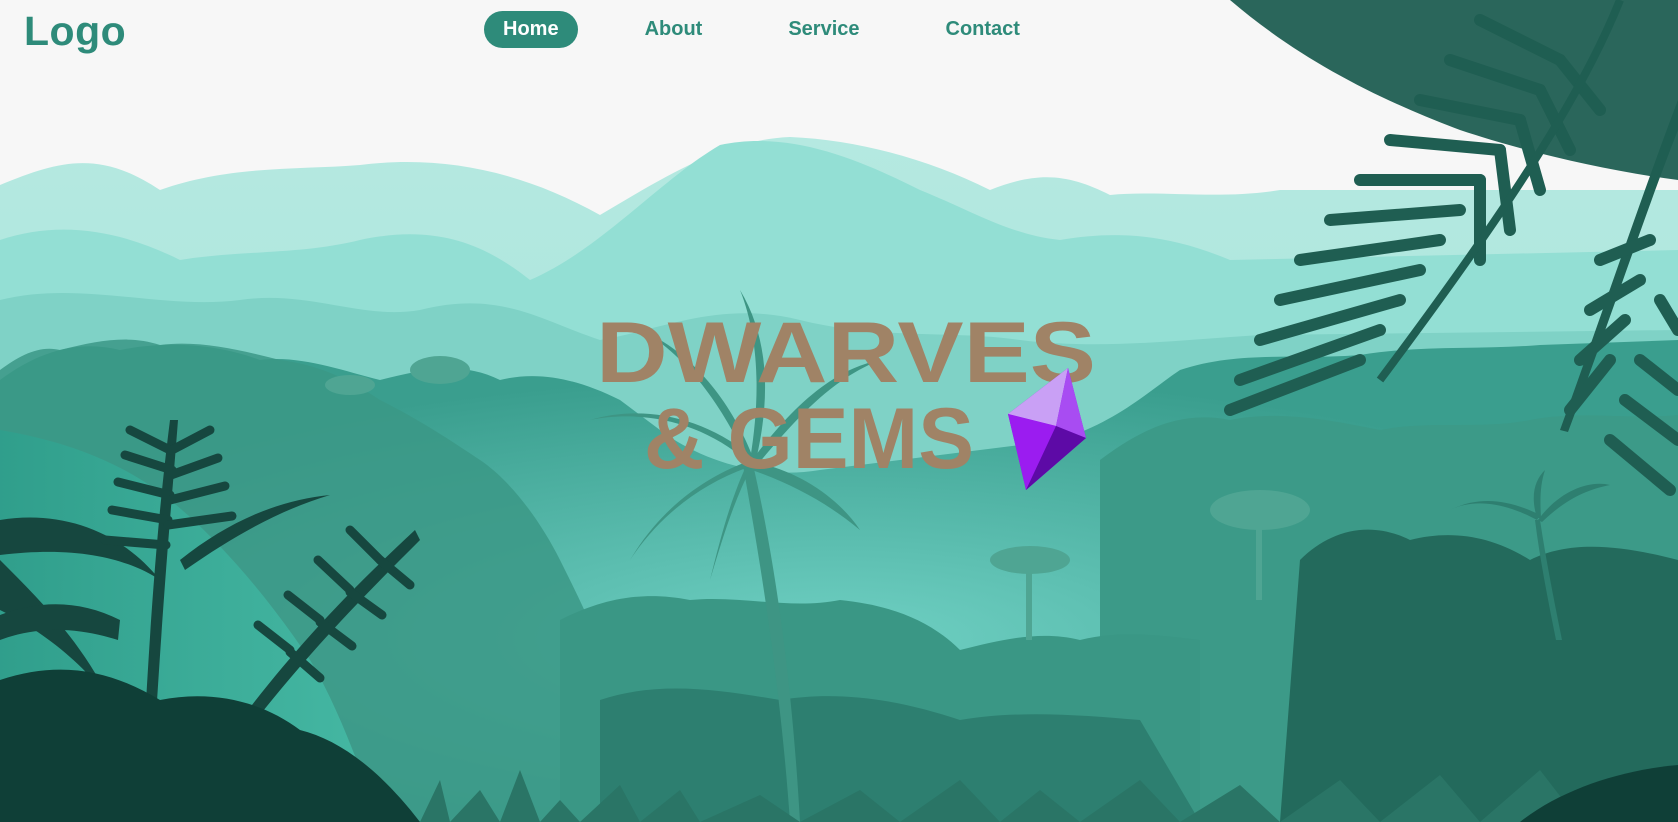 This screenshot has height=822, width=1678. I want to click on site-logo: Logo, so click(75, 31).